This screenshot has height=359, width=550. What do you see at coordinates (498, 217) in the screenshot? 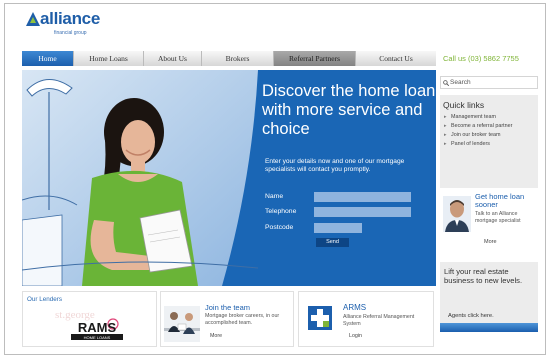
I see `contact-text: Talk to an Alliance mortgage specialist` at bounding box center [498, 217].